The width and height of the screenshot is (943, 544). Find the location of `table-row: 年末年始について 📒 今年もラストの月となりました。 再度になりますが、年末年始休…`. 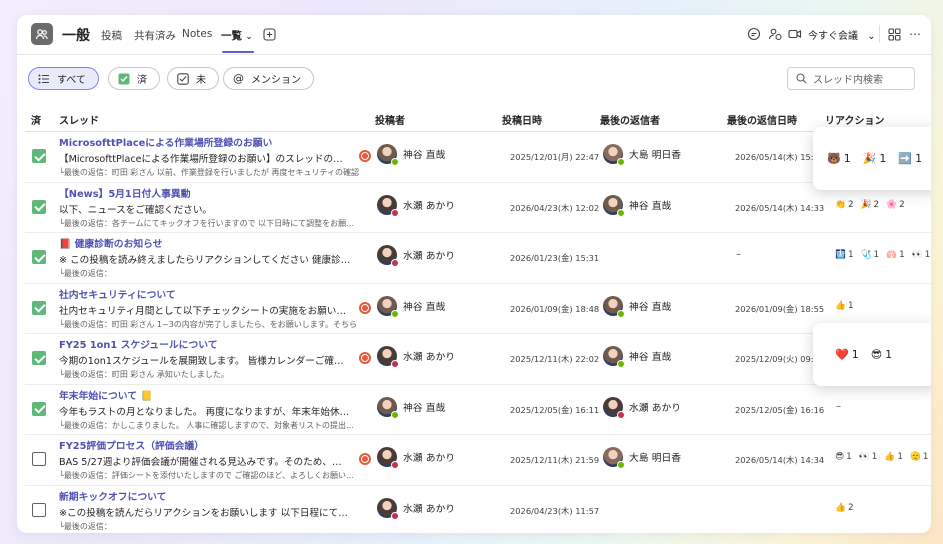

table-row: 年末年始について 📒 今年もラストの月となりました。 再度になりますが、年末年始休… is located at coordinates (478, 410).